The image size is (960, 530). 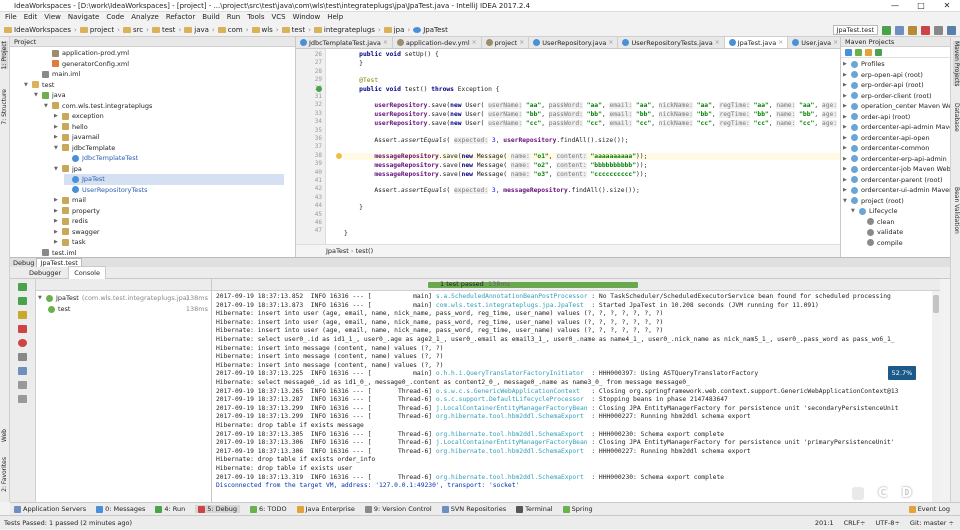 I want to click on project-tree-item: ▼ jdbcTemplate, so click(x=169, y=148).